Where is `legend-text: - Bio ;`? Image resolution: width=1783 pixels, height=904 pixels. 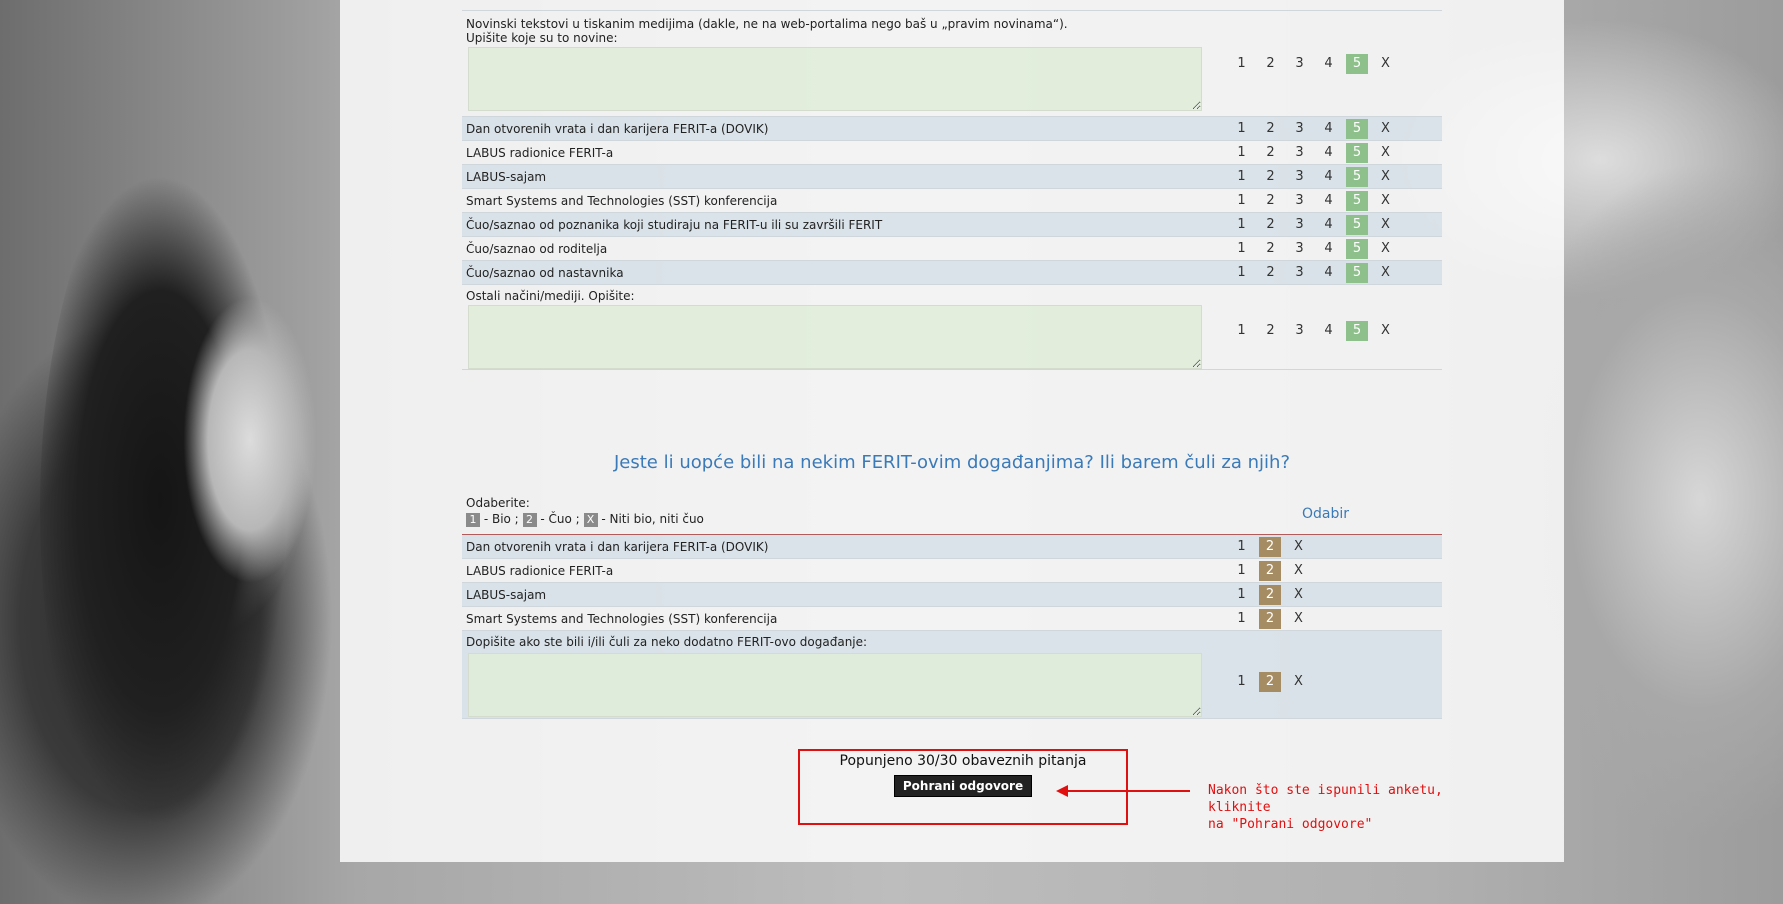
legend-text: - Bio ; is located at coordinates (501, 519).